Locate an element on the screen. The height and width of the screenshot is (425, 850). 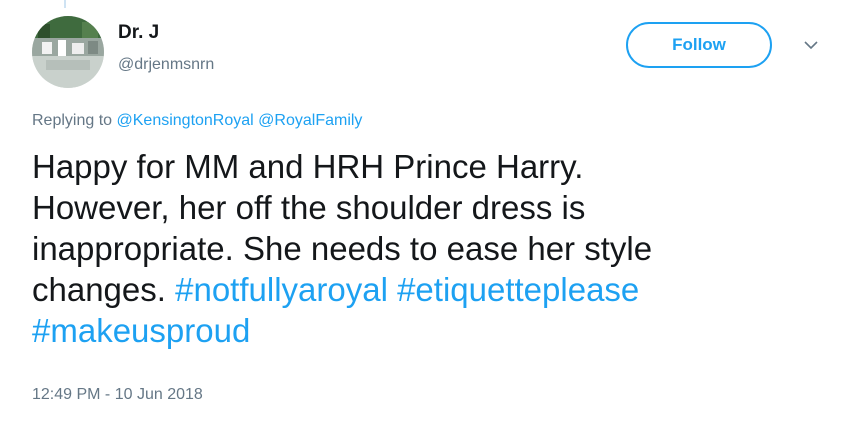
tweet-line-4-text: changes. is located at coordinates (99, 289).